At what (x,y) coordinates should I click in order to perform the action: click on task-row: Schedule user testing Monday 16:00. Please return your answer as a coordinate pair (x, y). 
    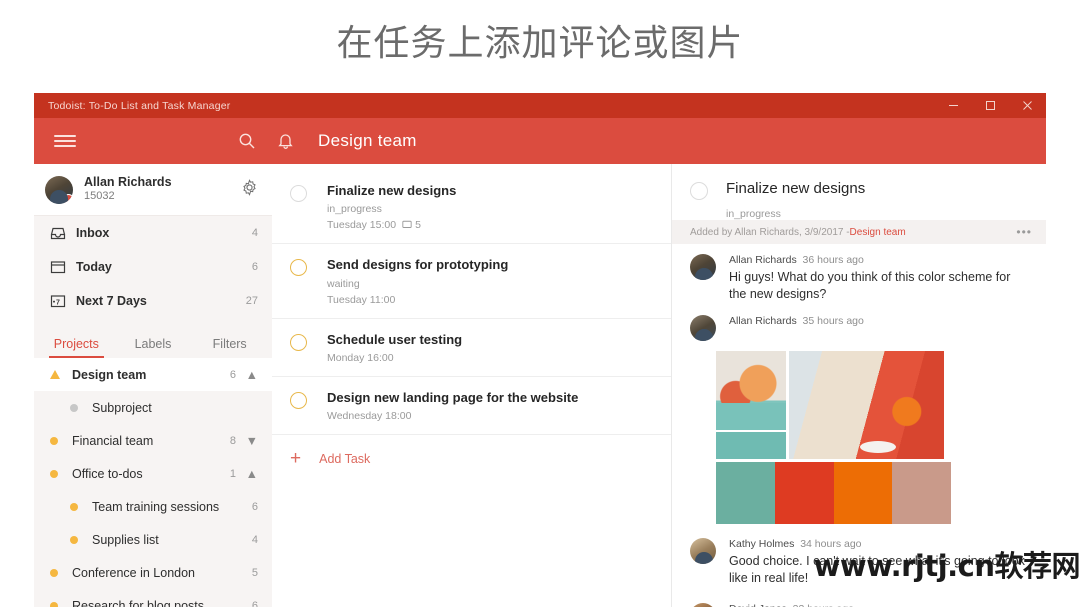
    Looking at the image, I should click on (471, 348).